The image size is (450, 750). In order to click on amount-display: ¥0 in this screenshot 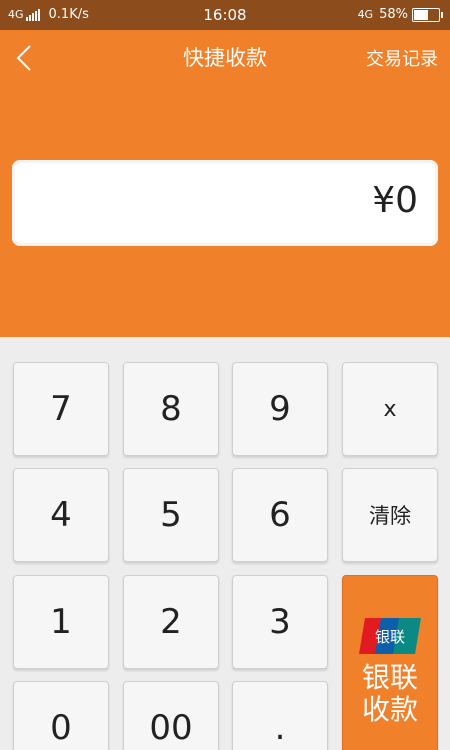, I will do `click(225, 203)`.